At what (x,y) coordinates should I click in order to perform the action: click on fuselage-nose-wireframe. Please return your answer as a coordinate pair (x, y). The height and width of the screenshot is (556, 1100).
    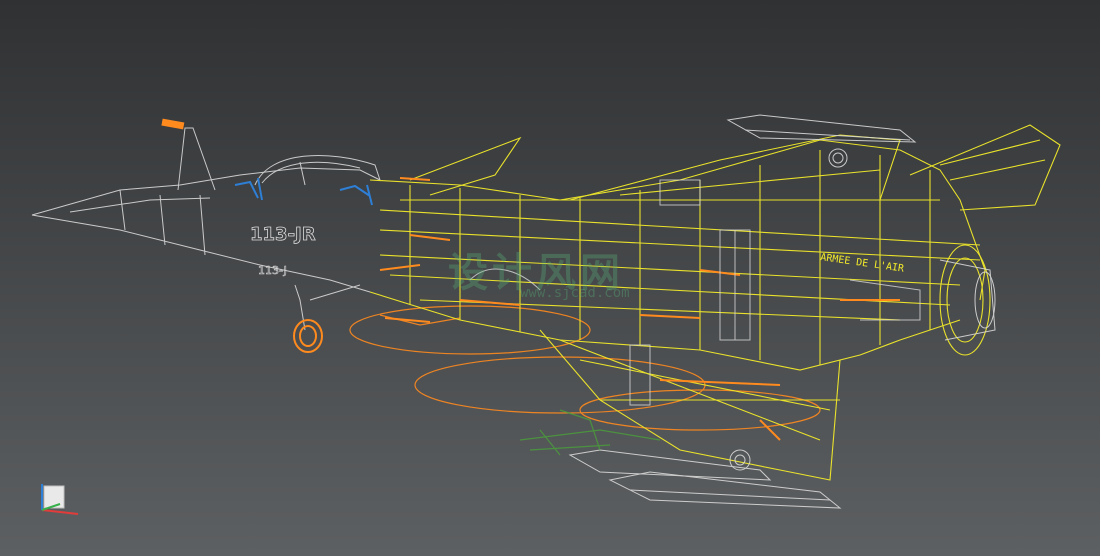
    Looking at the image, I should click on (206, 229).